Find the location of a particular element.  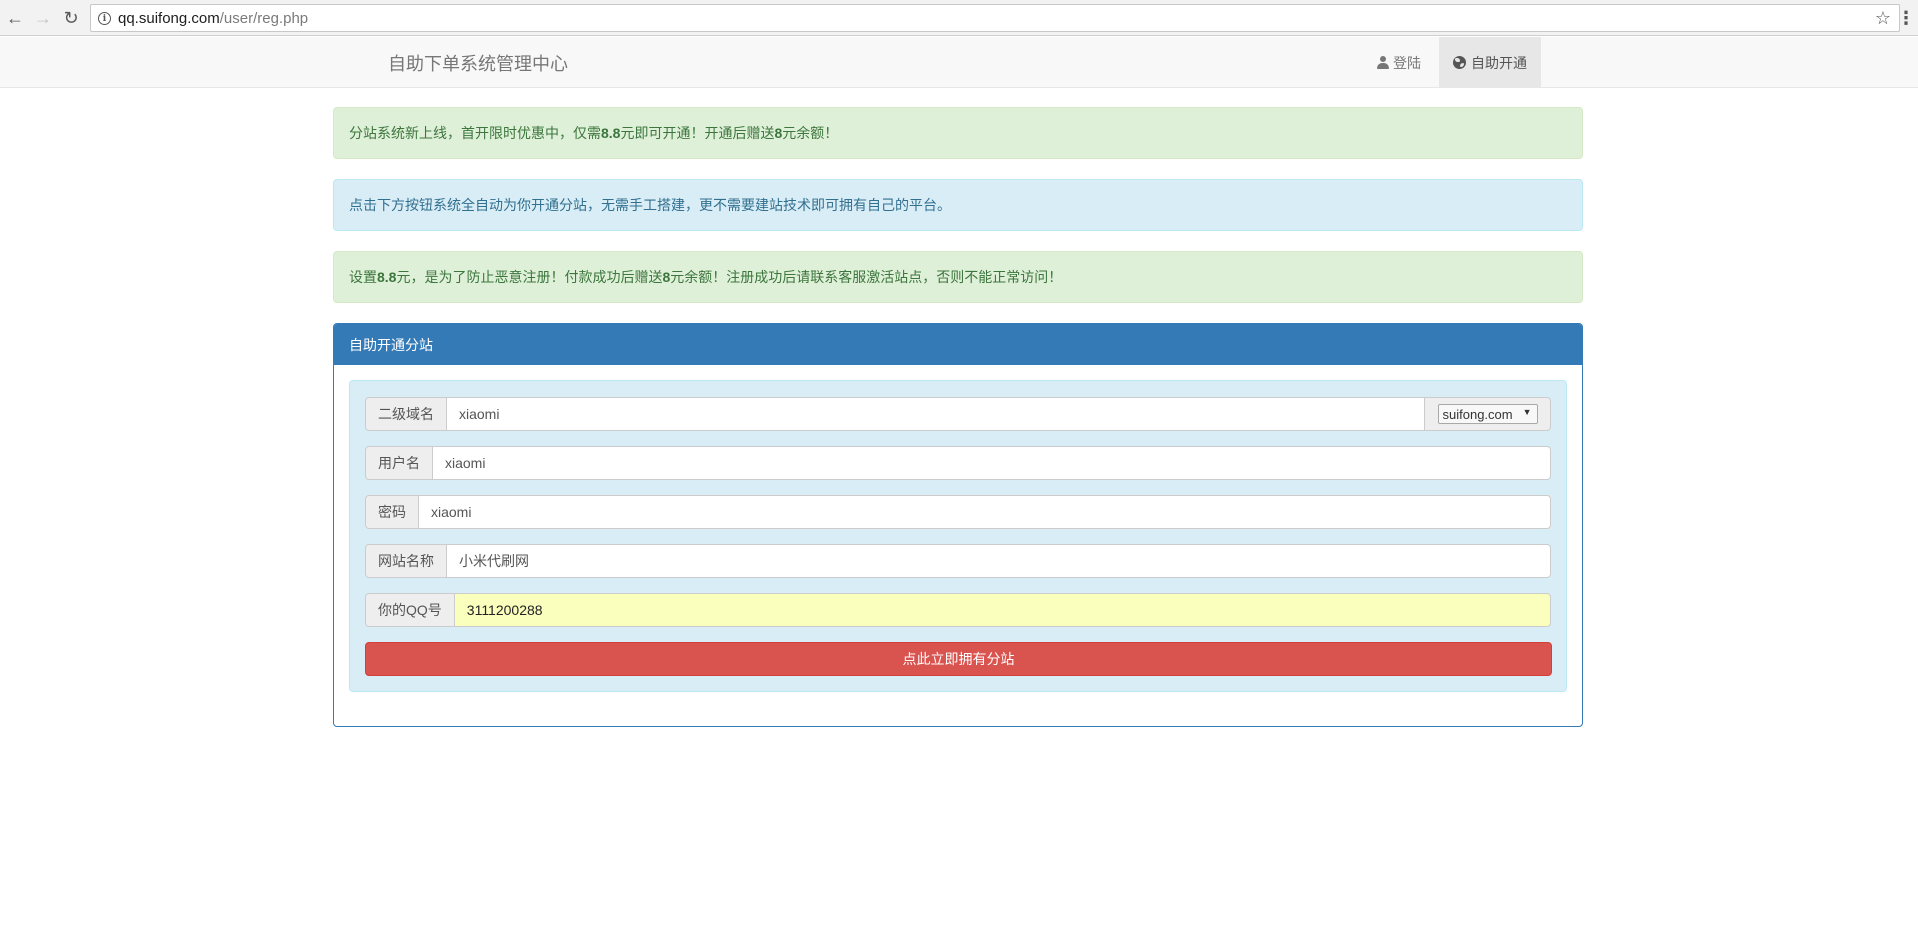

subdomain-group: 二级域名 xiaomi suifong.com ▼ is located at coordinates (958, 414).